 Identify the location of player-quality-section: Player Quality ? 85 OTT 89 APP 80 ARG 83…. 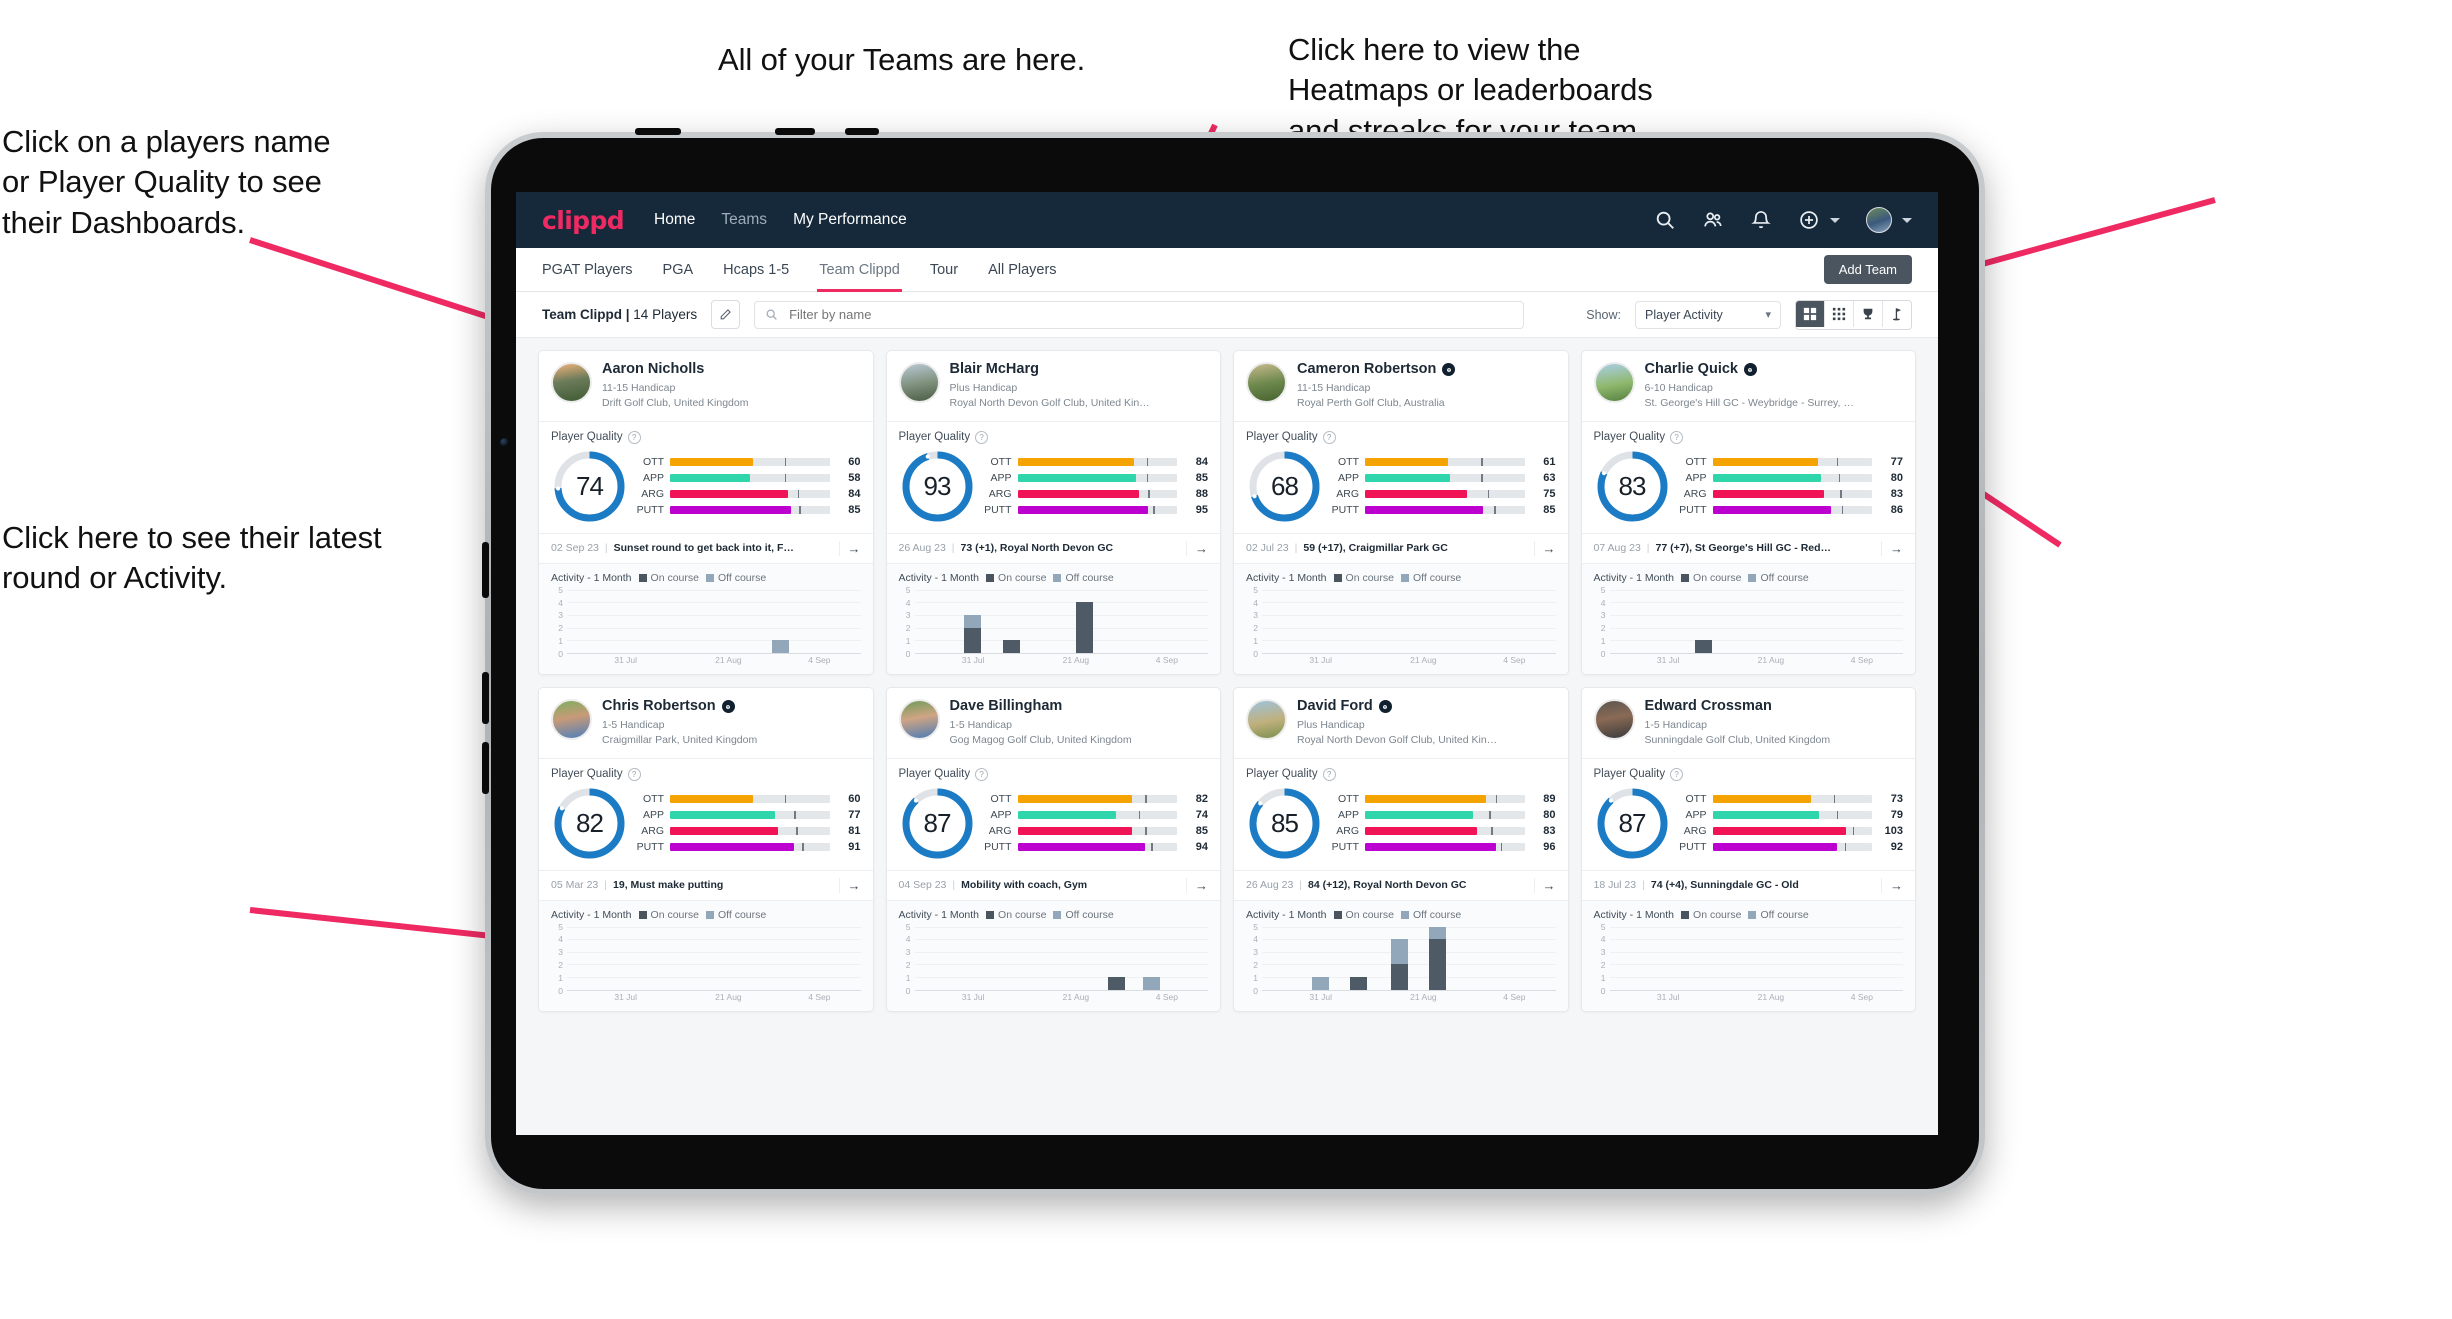
(1401, 813).